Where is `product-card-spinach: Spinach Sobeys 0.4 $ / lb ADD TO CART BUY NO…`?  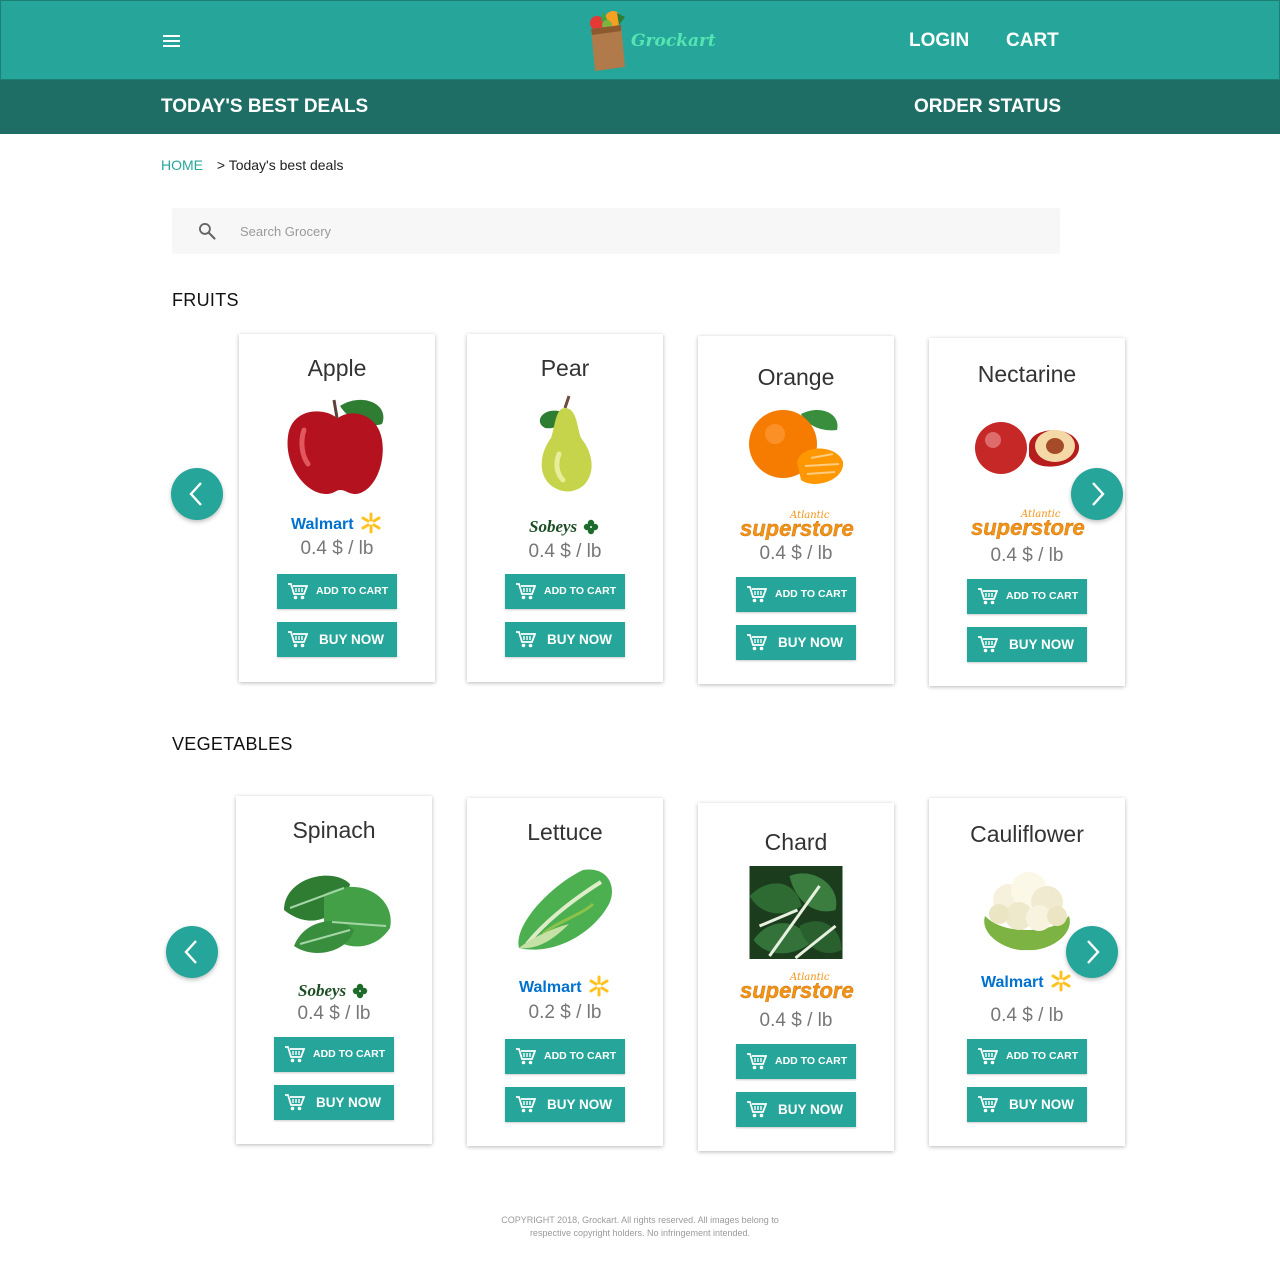 product-card-spinach: Spinach Sobeys 0.4 $ / lb ADD TO CART BUY NO… is located at coordinates (334, 970).